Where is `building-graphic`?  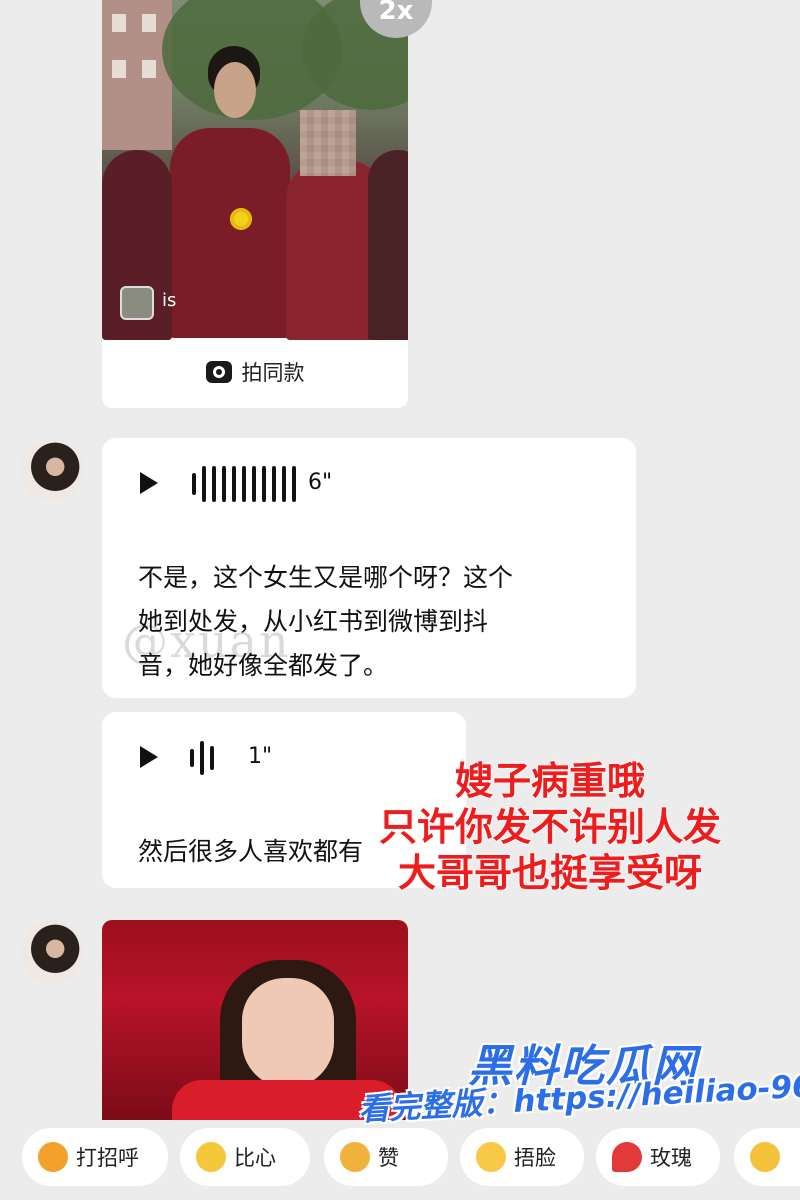 building-graphic is located at coordinates (137, 75).